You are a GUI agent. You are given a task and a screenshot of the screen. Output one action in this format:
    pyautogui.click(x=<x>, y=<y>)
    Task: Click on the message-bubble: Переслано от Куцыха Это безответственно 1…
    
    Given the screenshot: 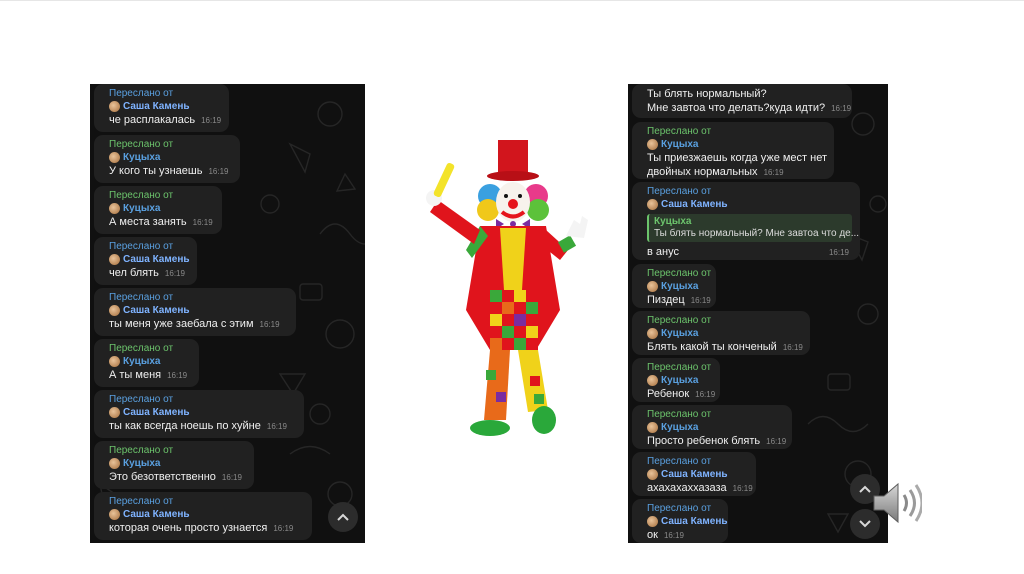 What is the action you would take?
    pyautogui.click(x=174, y=465)
    